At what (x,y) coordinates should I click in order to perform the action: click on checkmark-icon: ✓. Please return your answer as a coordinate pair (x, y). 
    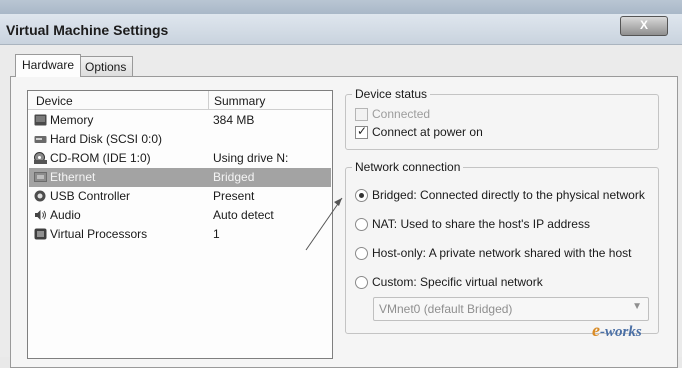
    Looking at the image, I should click on (362, 131).